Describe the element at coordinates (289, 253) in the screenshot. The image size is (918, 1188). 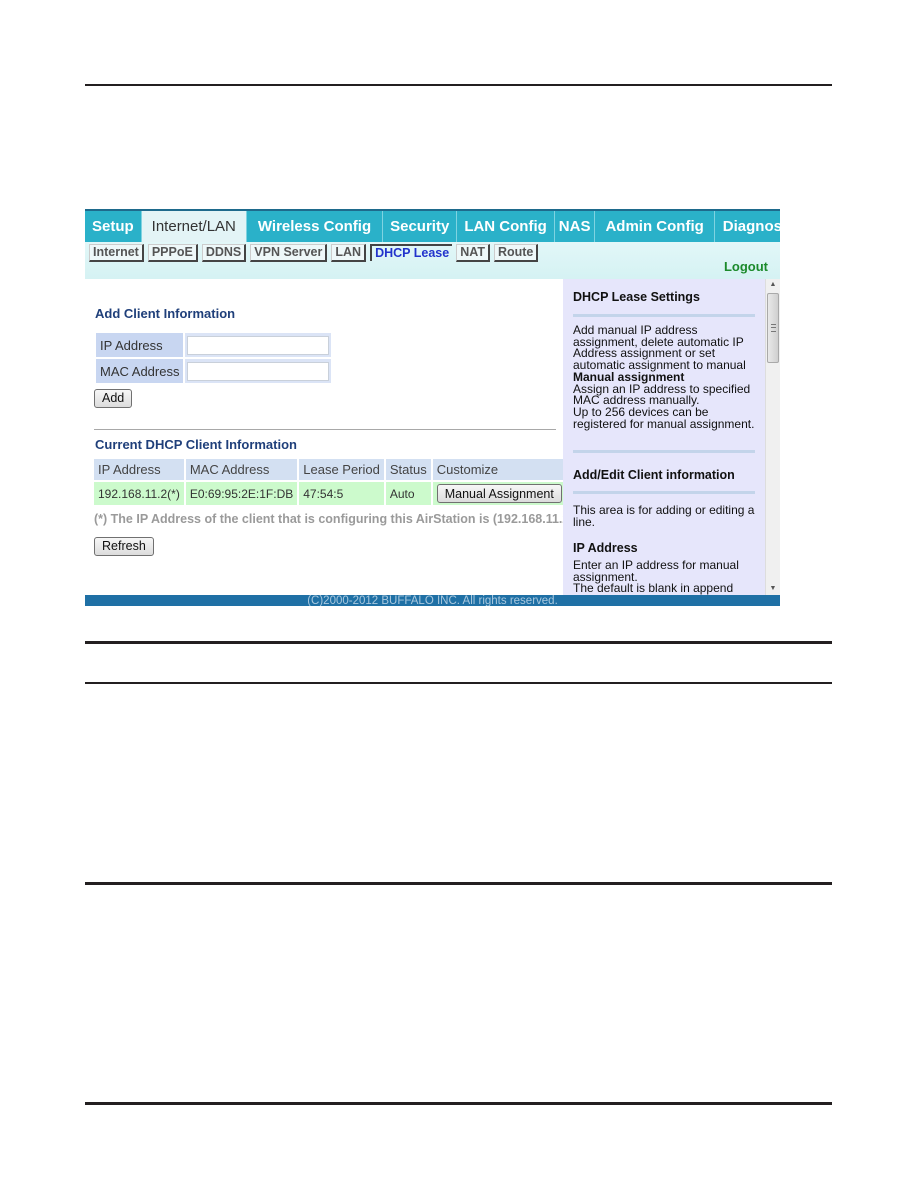
I see `subtab-vpn-server: VPN Server` at that location.